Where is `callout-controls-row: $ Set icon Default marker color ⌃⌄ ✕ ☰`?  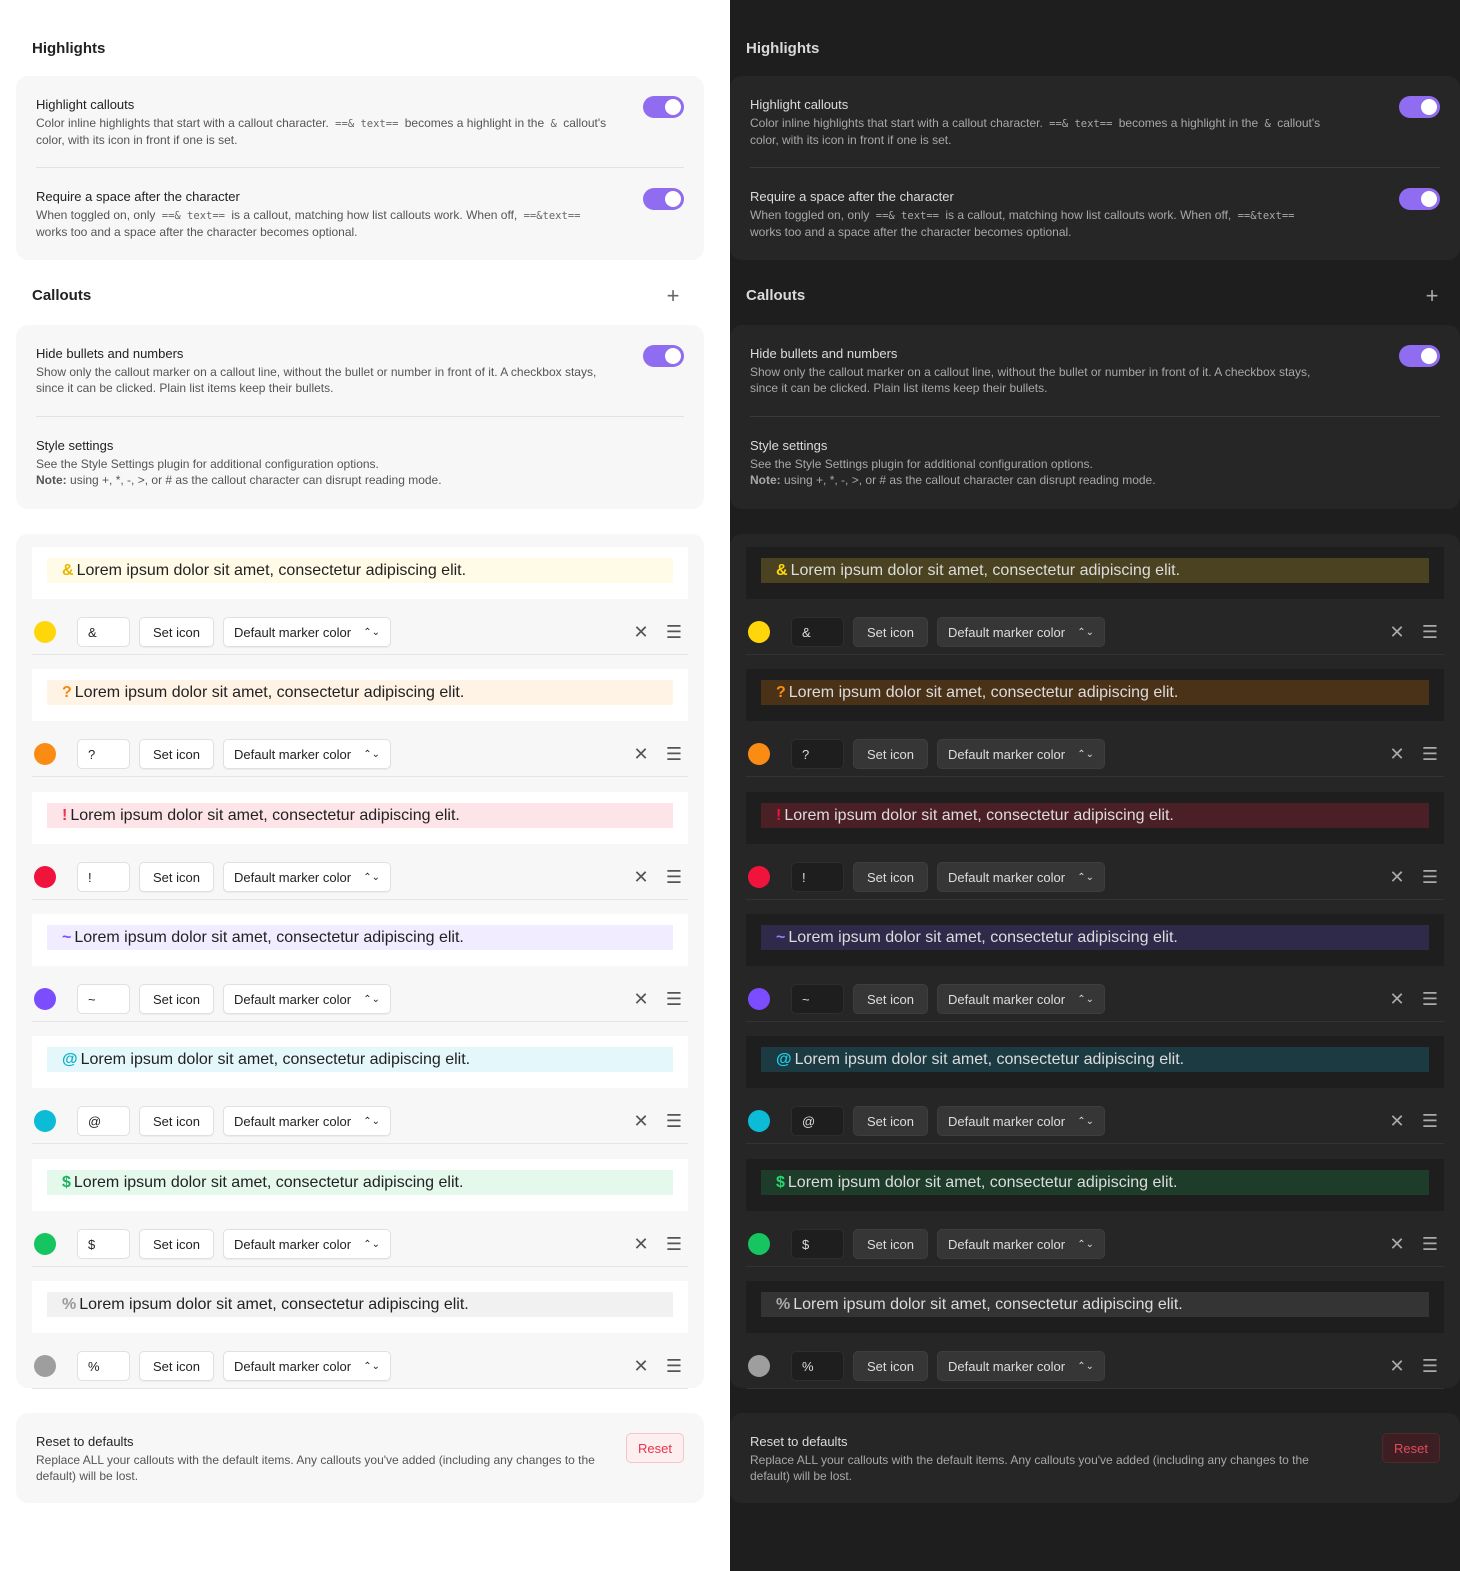
callout-controls-row: $ Set icon Default marker color ⌃⌄ ✕ ☰ is located at coordinates (1095, 1244).